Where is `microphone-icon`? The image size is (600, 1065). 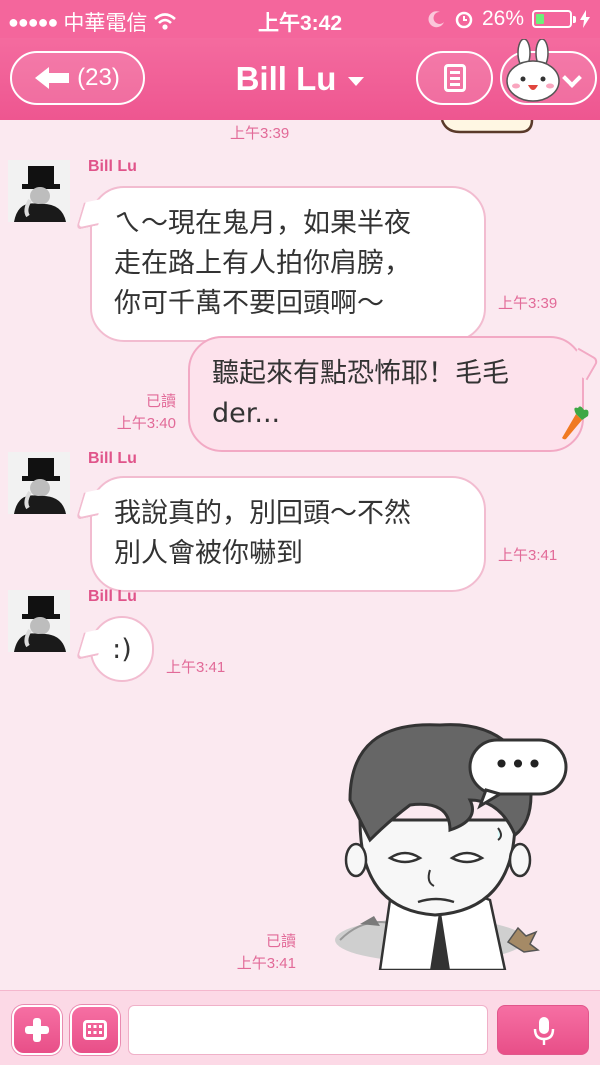
microphone-icon is located at coordinates (544, 1031).